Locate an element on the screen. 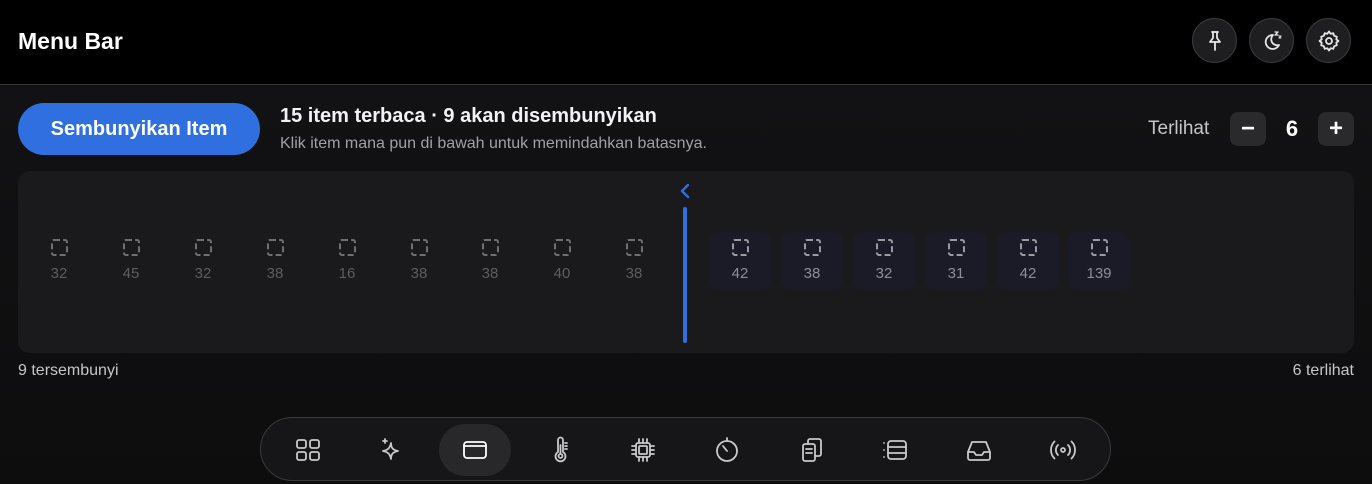 The height and width of the screenshot is (484, 1372). visible-count-value: 6 is located at coordinates (1292, 128).